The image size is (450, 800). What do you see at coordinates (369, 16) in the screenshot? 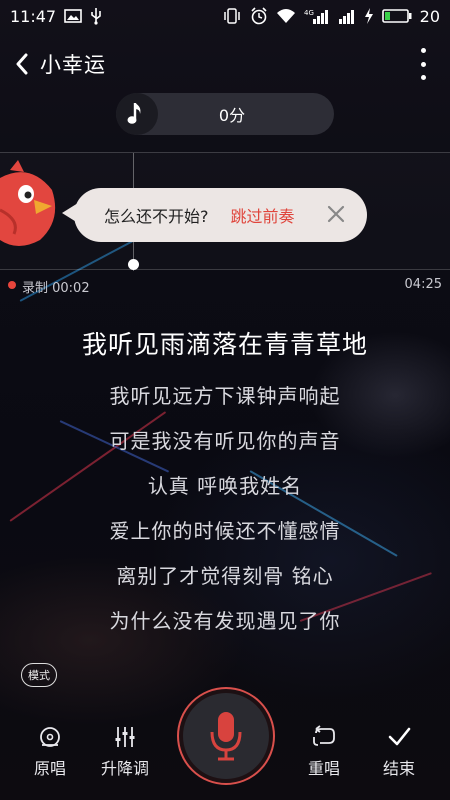
I see `charging-icon` at bounding box center [369, 16].